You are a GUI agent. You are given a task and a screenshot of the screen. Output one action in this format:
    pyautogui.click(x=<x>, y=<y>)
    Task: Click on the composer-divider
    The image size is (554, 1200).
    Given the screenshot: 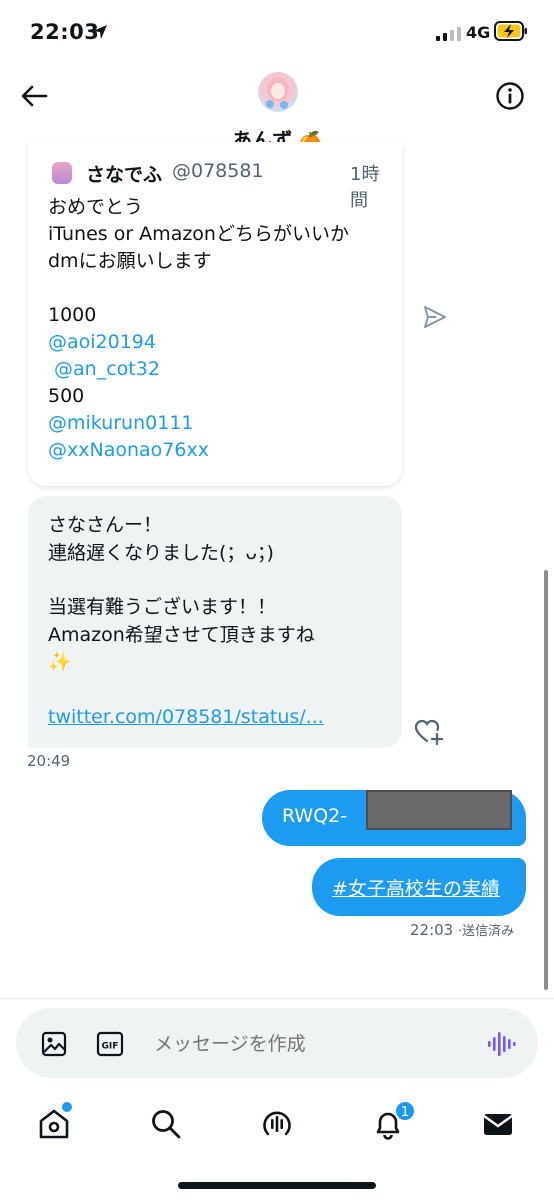 What is the action you would take?
    pyautogui.click(x=277, y=998)
    